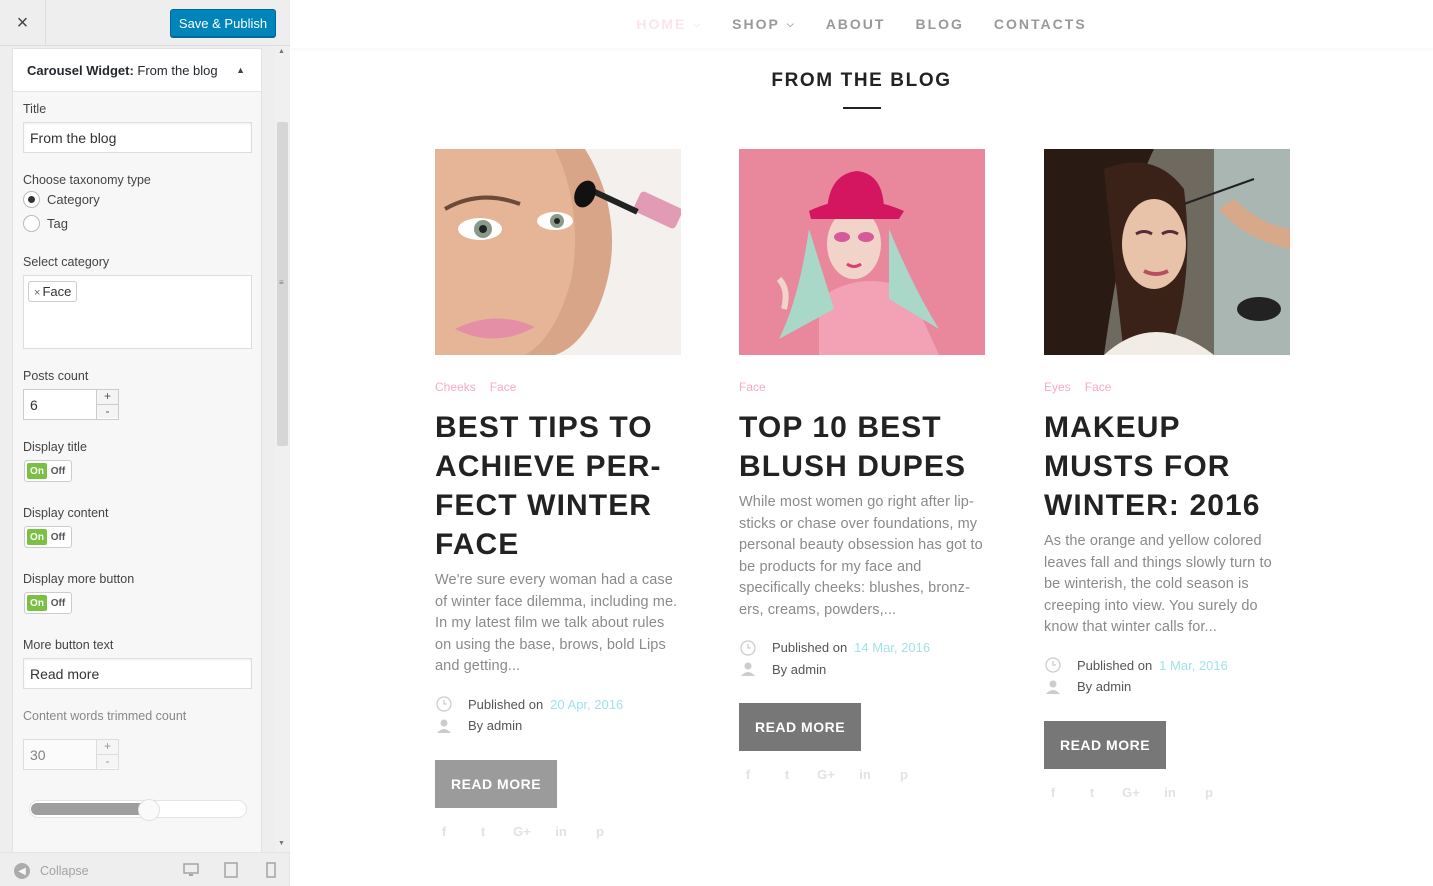 The image size is (1433, 886). What do you see at coordinates (37, 293) in the screenshot?
I see `remove-tag-icon: ×` at bounding box center [37, 293].